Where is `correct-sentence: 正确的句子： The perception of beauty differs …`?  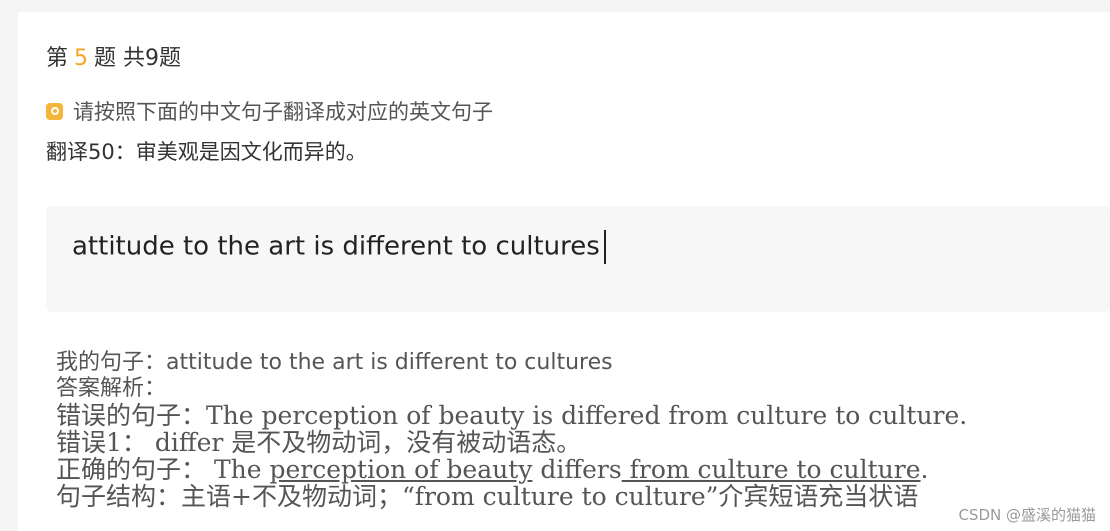 correct-sentence: 正确的句子： The perception of beauty differs … is located at coordinates (511, 469).